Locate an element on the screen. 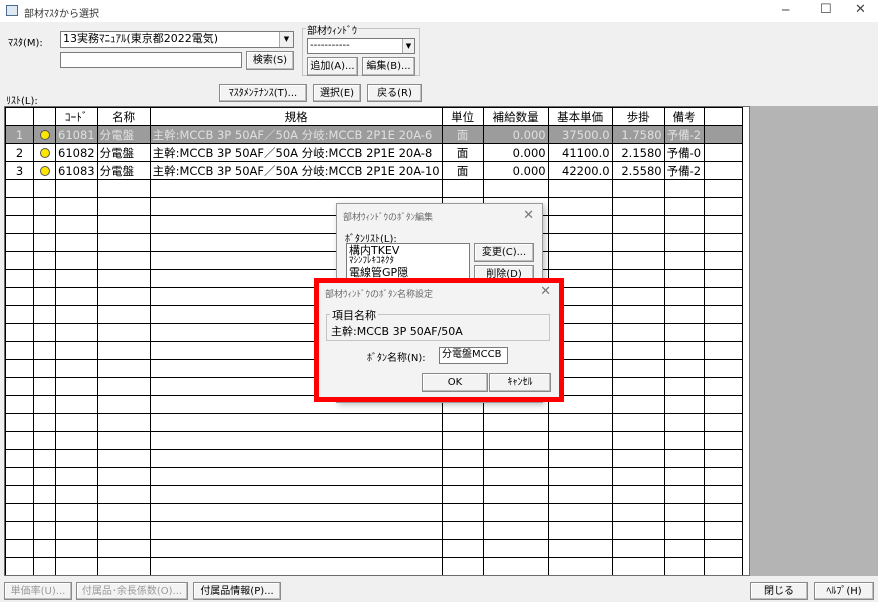 The image size is (878, 602). qty-cell: 0.000 is located at coordinates (515, 170).